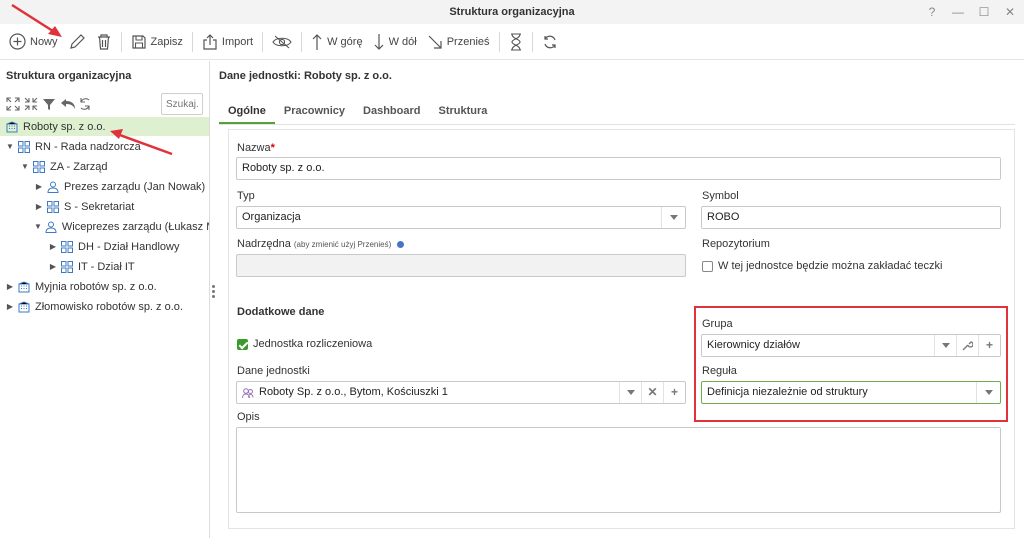  What do you see at coordinates (104, 286) in the screenshot?
I see `tree-item-myjnia: ▶ Myjnia robotów sp. z o.o.` at bounding box center [104, 286].